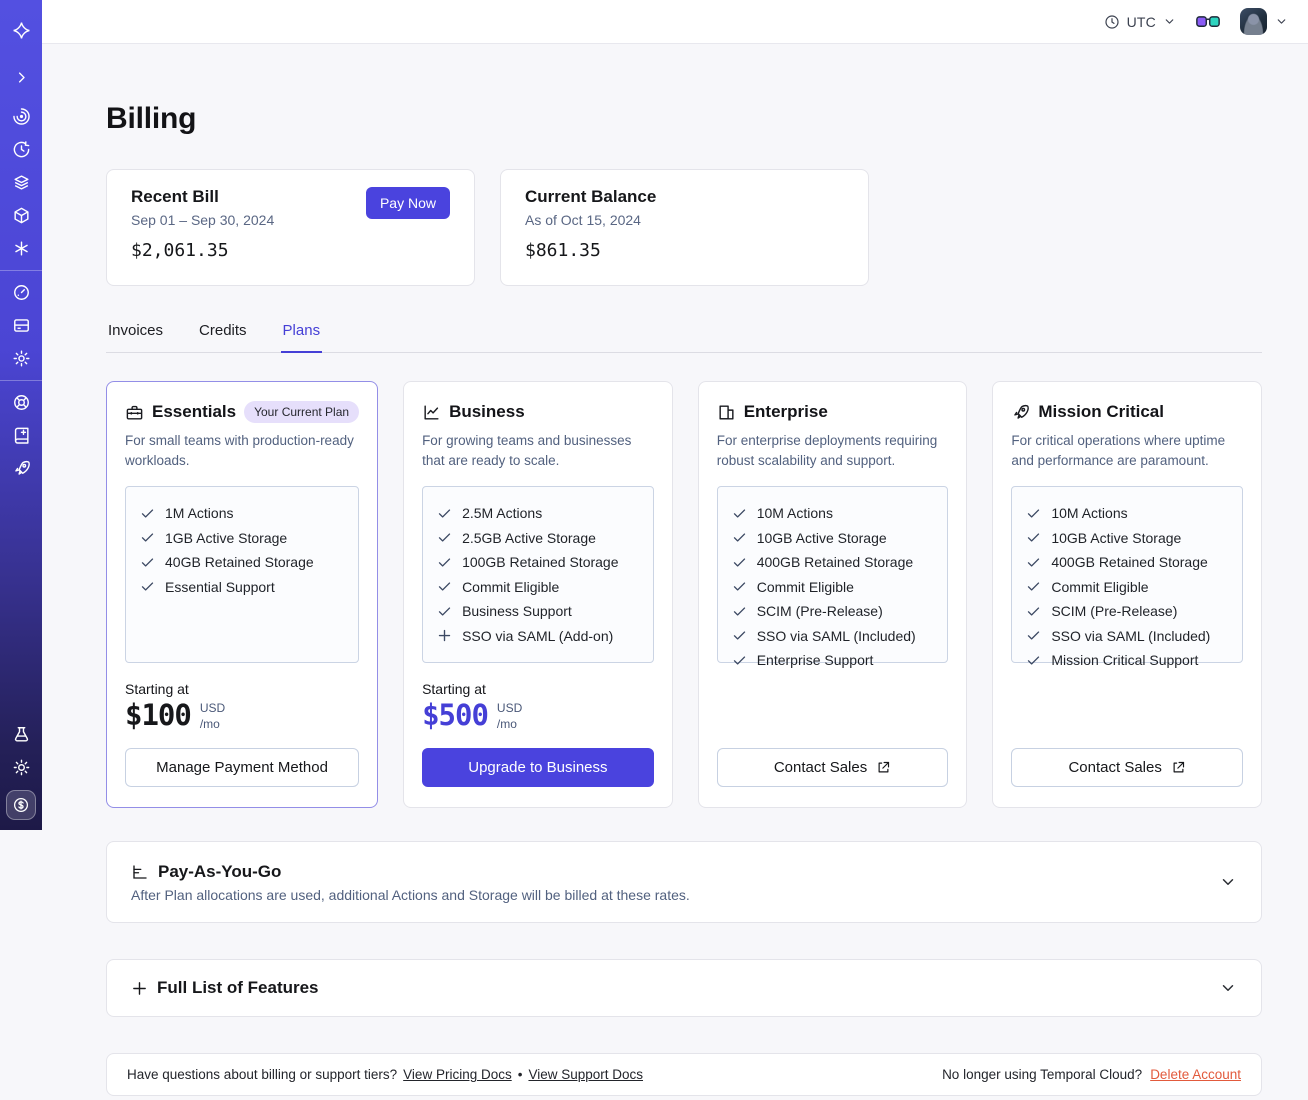  I want to click on feature-label: Mission Critical Support, so click(1125, 660).